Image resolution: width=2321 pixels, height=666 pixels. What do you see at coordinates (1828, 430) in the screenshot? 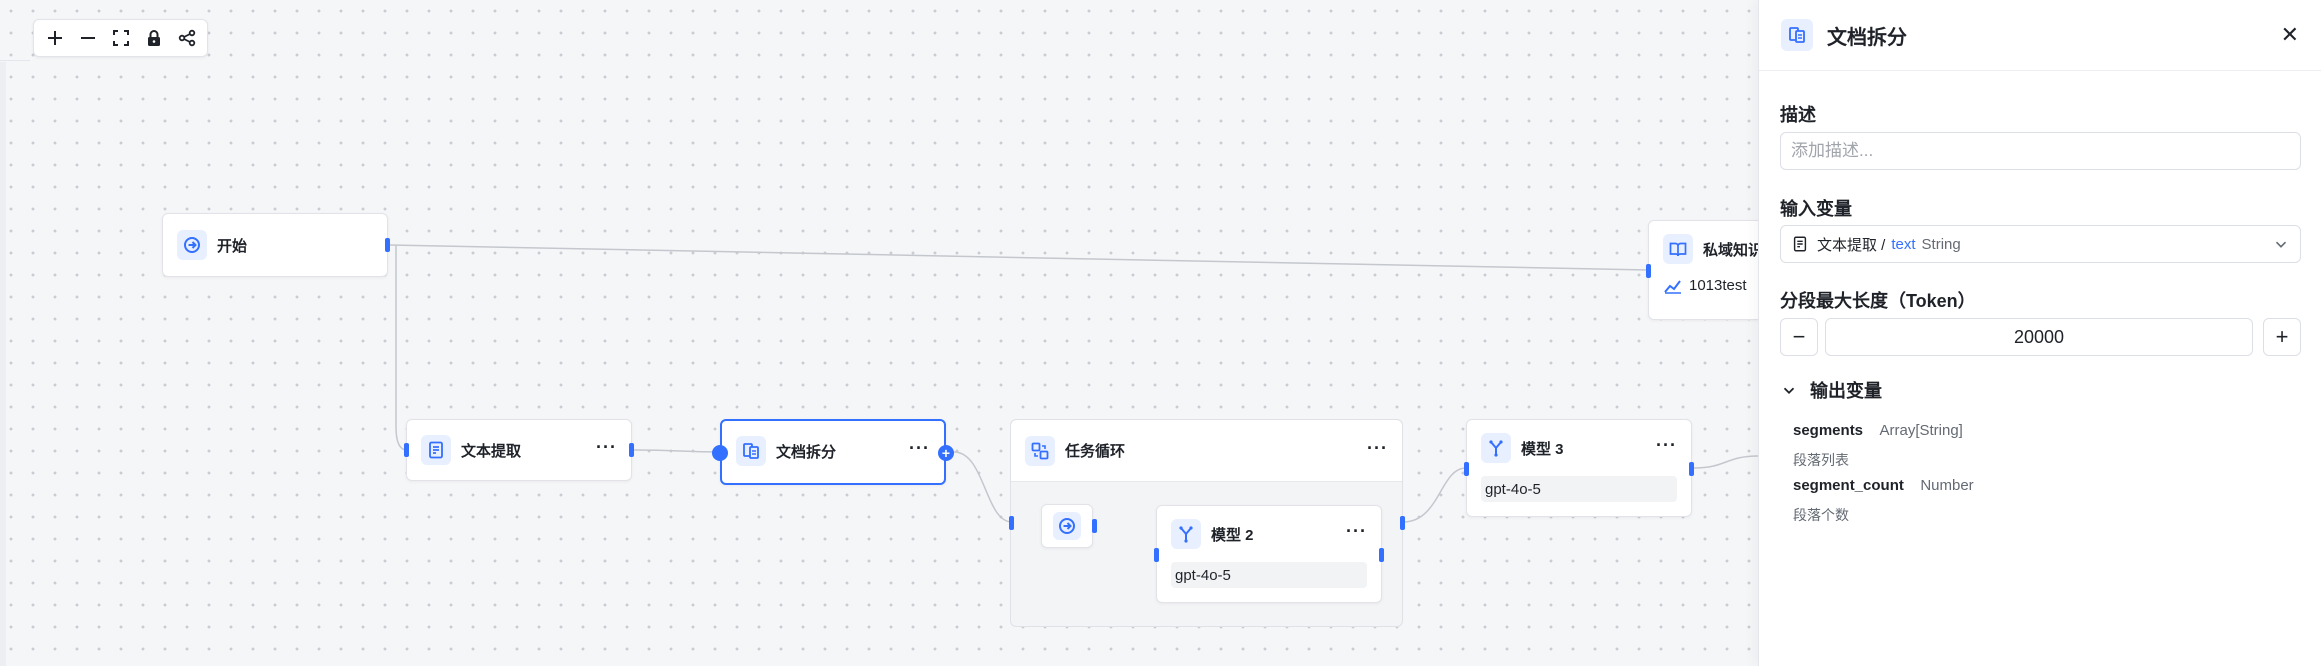
I see `output-name: segments` at bounding box center [1828, 430].